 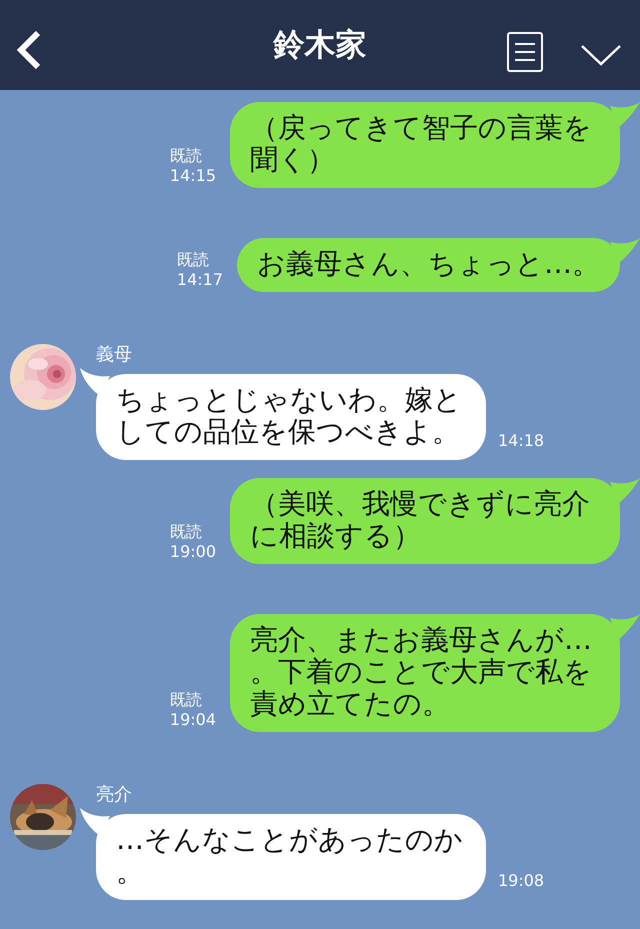 What do you see at coordinates (521, 880) in the screenshot?
I see `message-time: 19:08` at bounding box center [521, 880].